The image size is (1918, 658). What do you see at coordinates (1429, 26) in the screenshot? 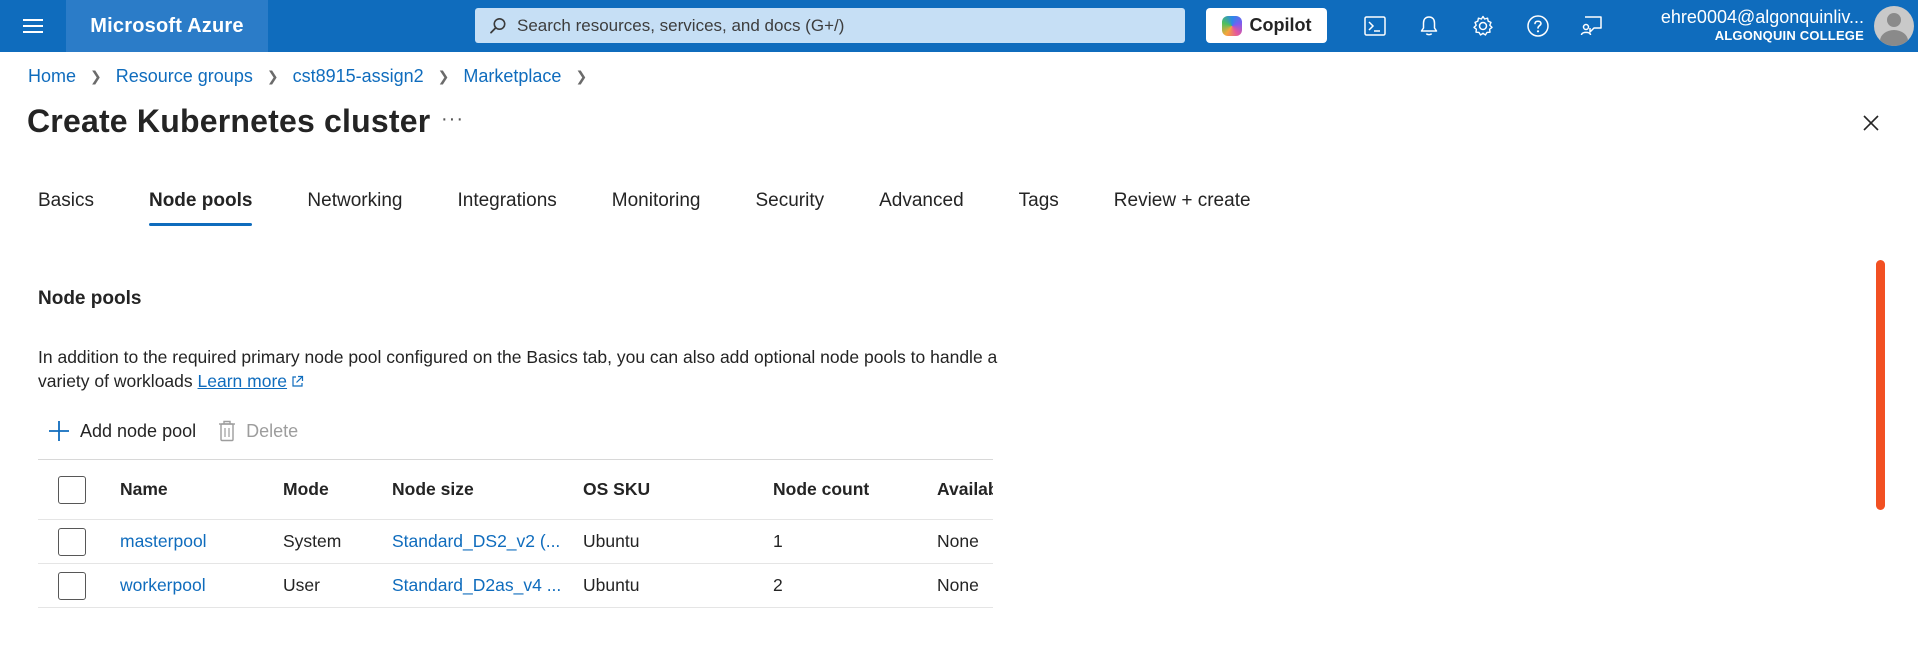
I see `notifications-icon` at bounding box center [1429, 26].